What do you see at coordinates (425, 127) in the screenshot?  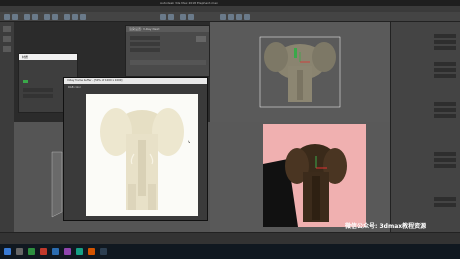 I see `command-panel` at bounding box center [425, 127].